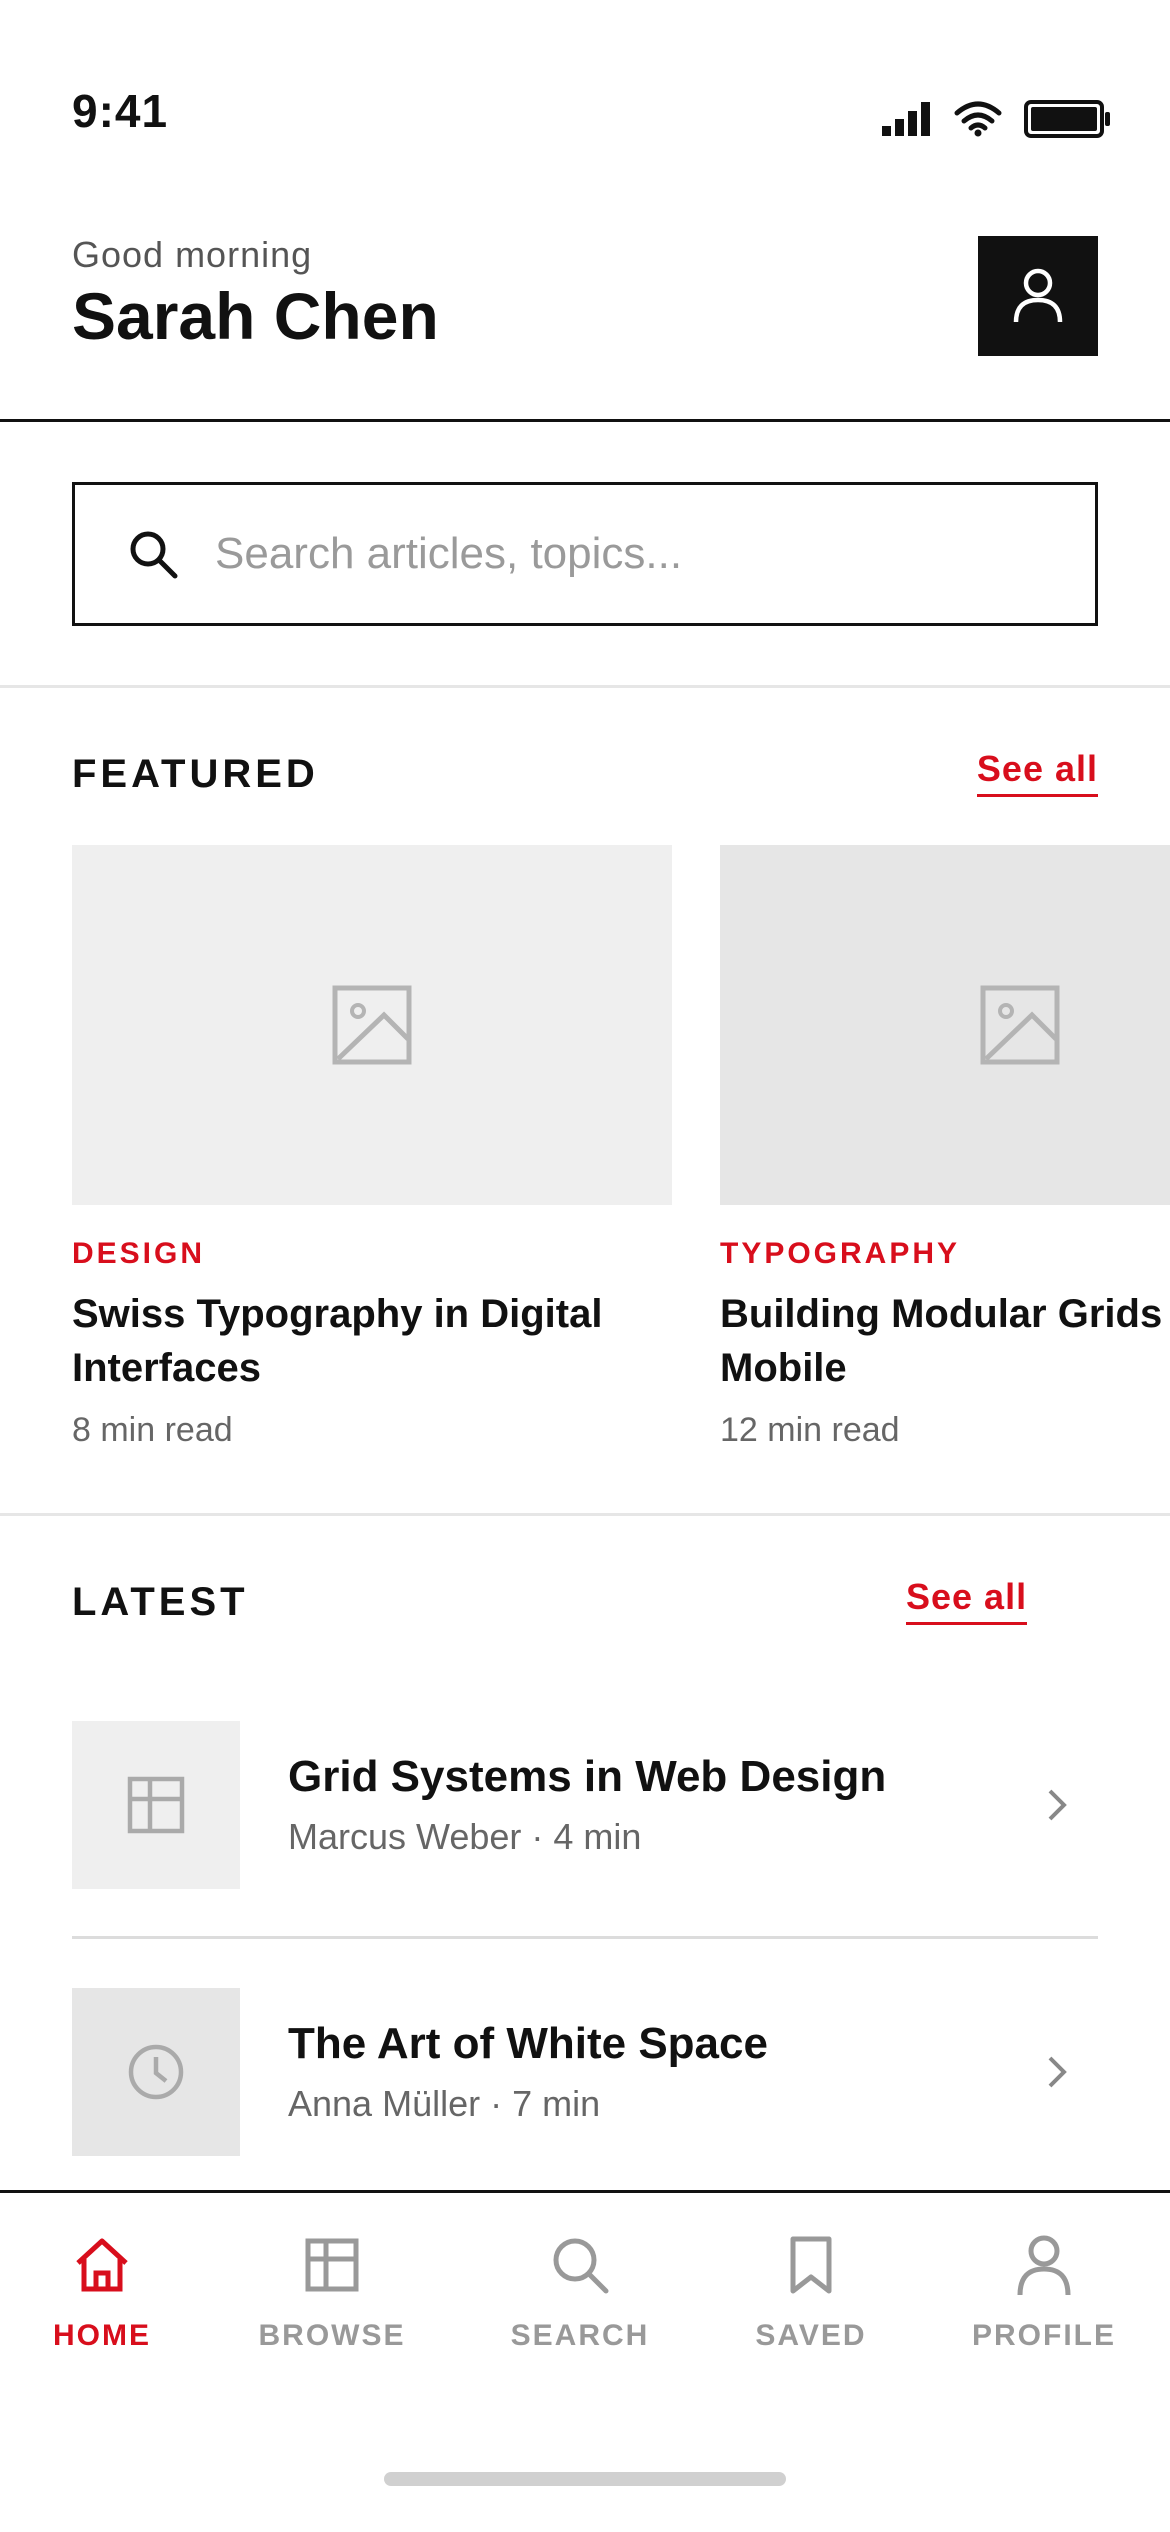 Image resolution: width=1170 pixels, height=2532 pixels. I want to click on search-input, so click(625, 554).